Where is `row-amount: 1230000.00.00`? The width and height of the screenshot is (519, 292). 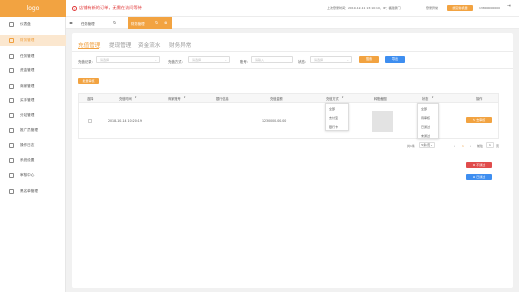
row-amount: 1230000.00.00 is located at coordinates (274, 121).